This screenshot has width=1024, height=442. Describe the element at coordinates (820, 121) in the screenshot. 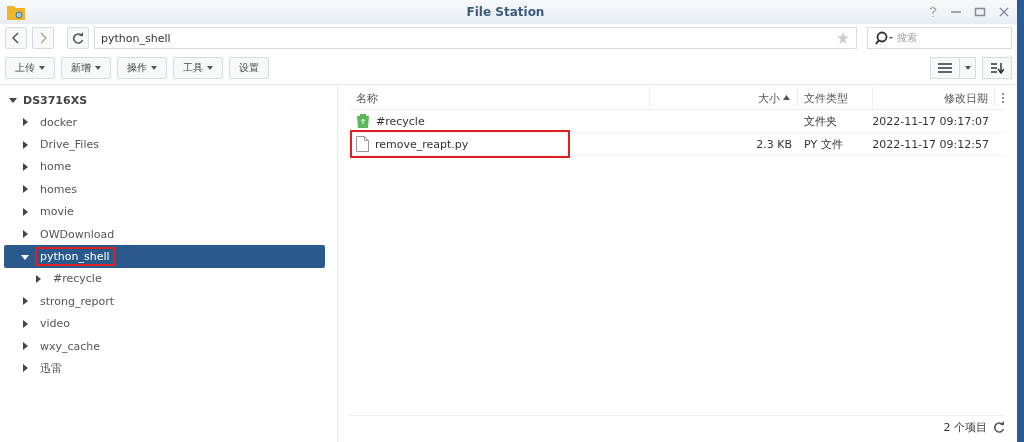

I see `file-type: 文件夹` at that location.